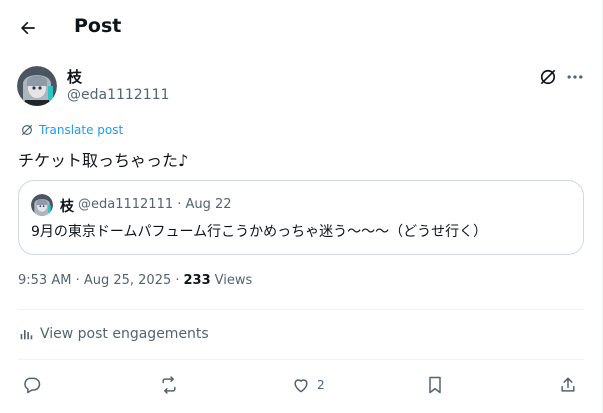 The height and width of the screenshot is (413, 603). Describe the element at coordinates (67, 207) in the screenshot. I see `quoted-display-name: 枝` at that location.